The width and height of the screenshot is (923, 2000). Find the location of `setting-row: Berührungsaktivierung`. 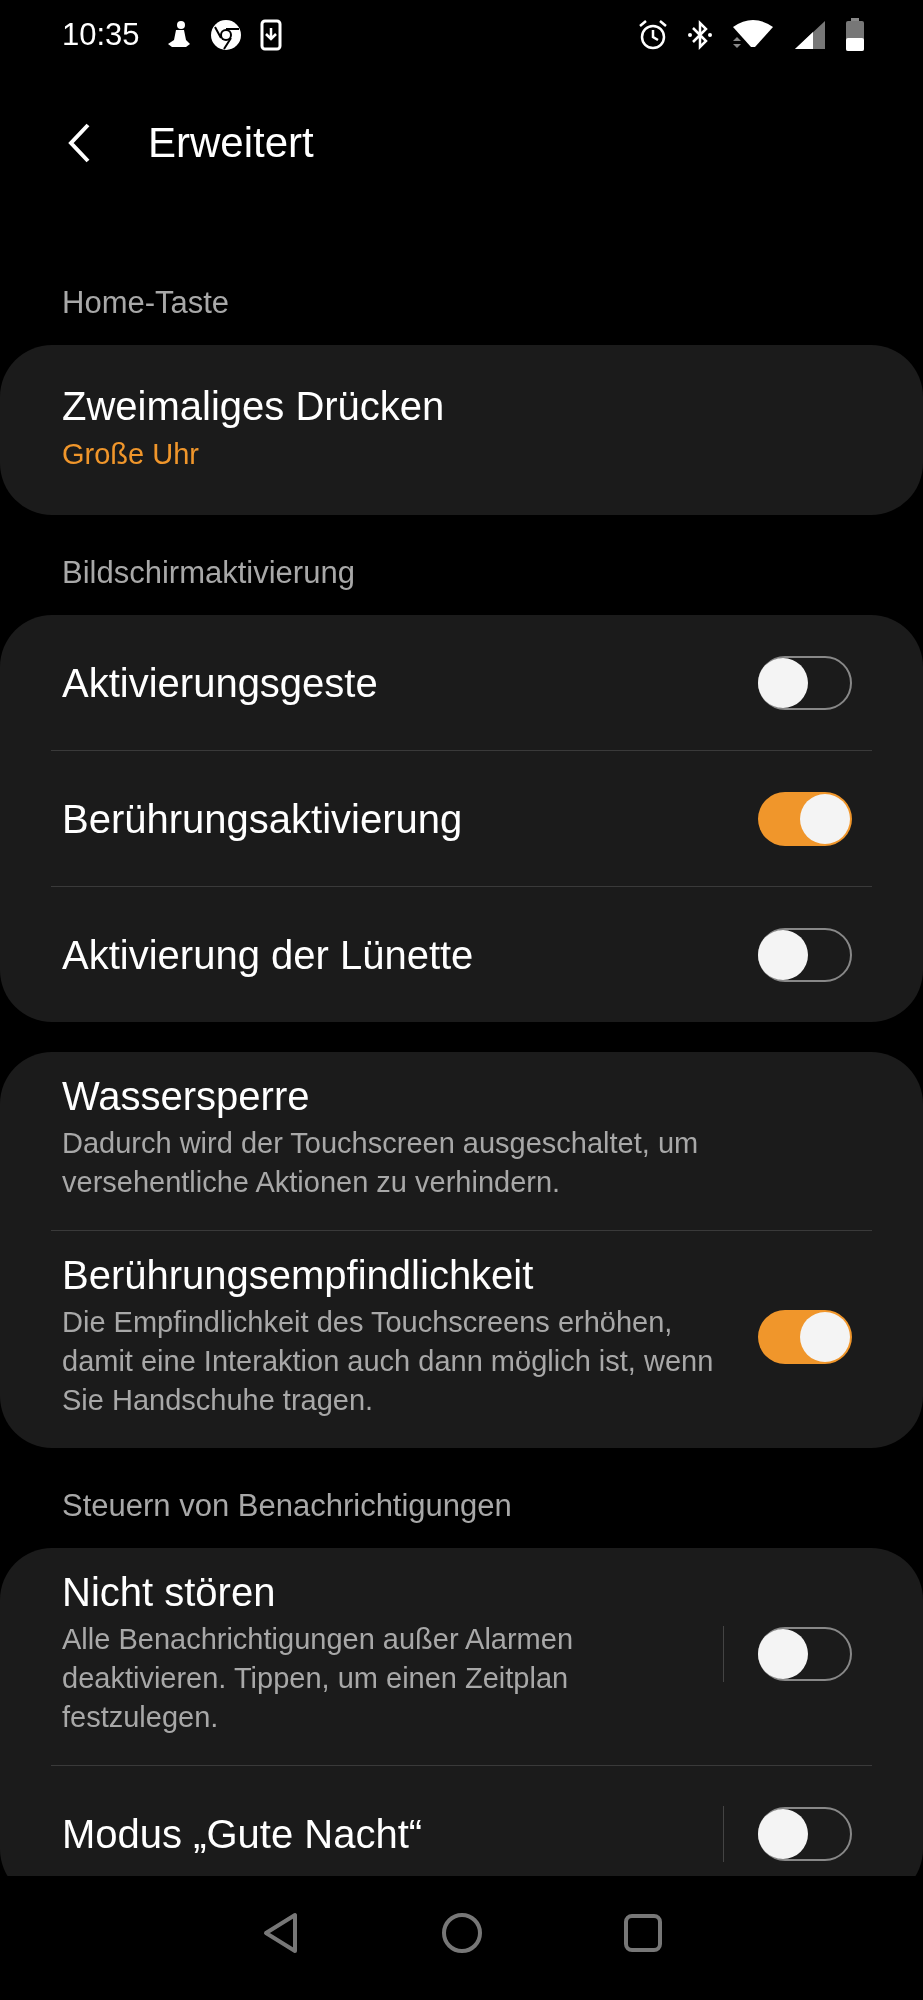

setting-row: Berührungsaktivierung is located at coordinates (461, 818).